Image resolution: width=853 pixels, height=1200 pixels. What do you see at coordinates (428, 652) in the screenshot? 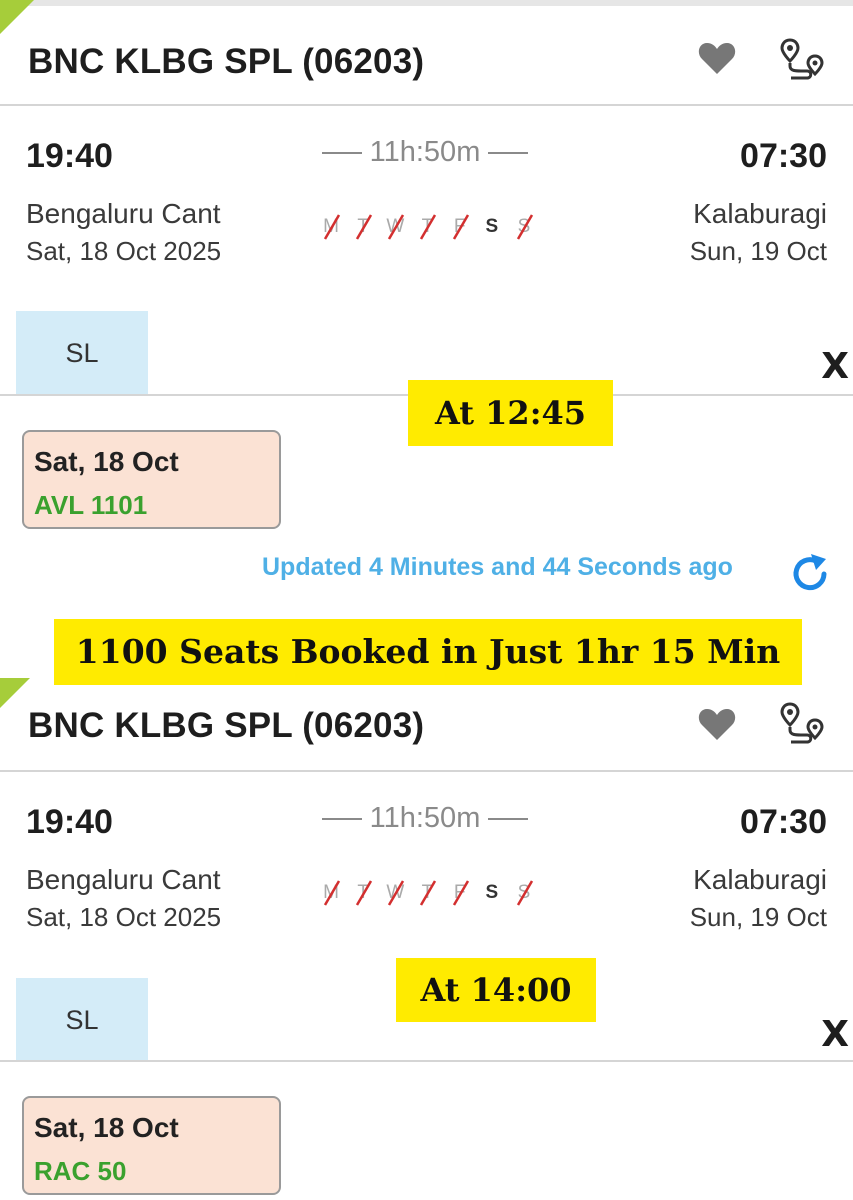
I see `headline-banner: 1100 Seats Booked in Just 1hr 15 Min` at bounding box center [428, 652].